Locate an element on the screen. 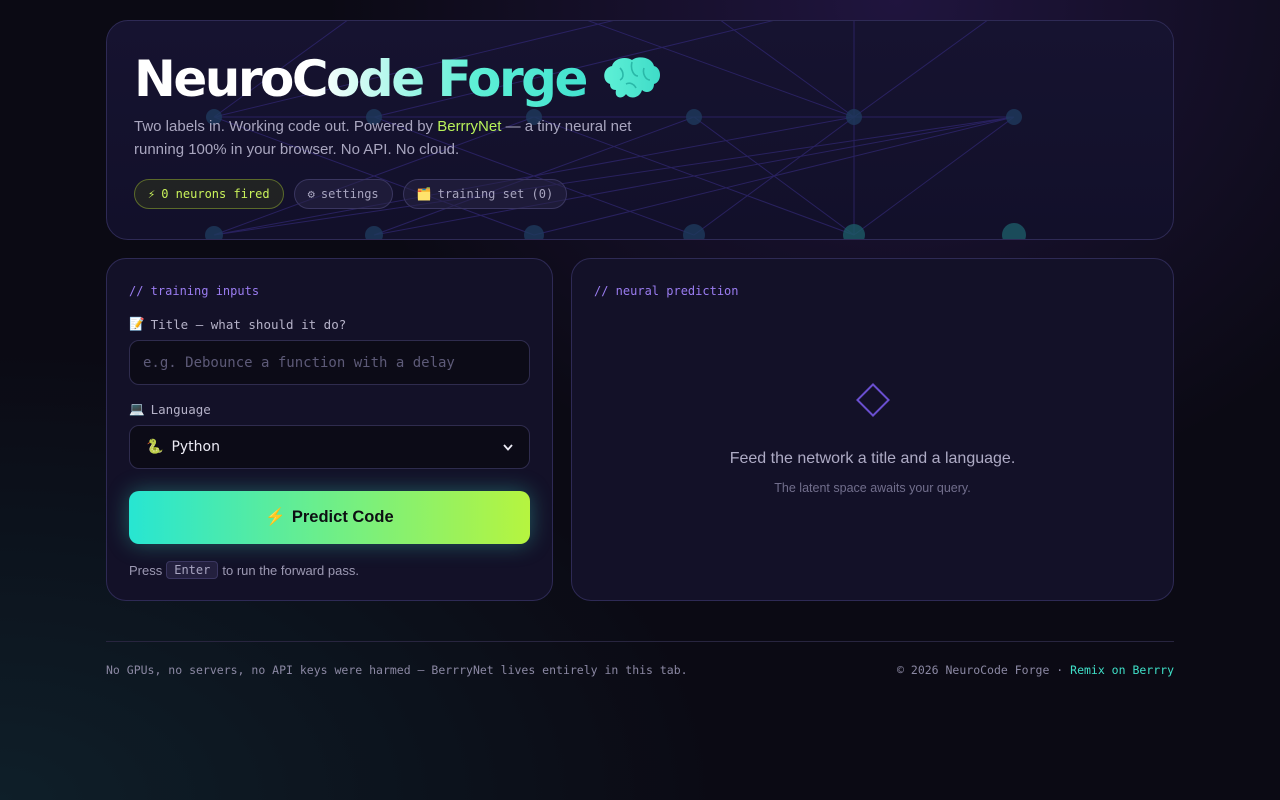 This screenshot has width=1280, height=800. app-title: NeuroCode Forge is located at coordinates (361, 79).